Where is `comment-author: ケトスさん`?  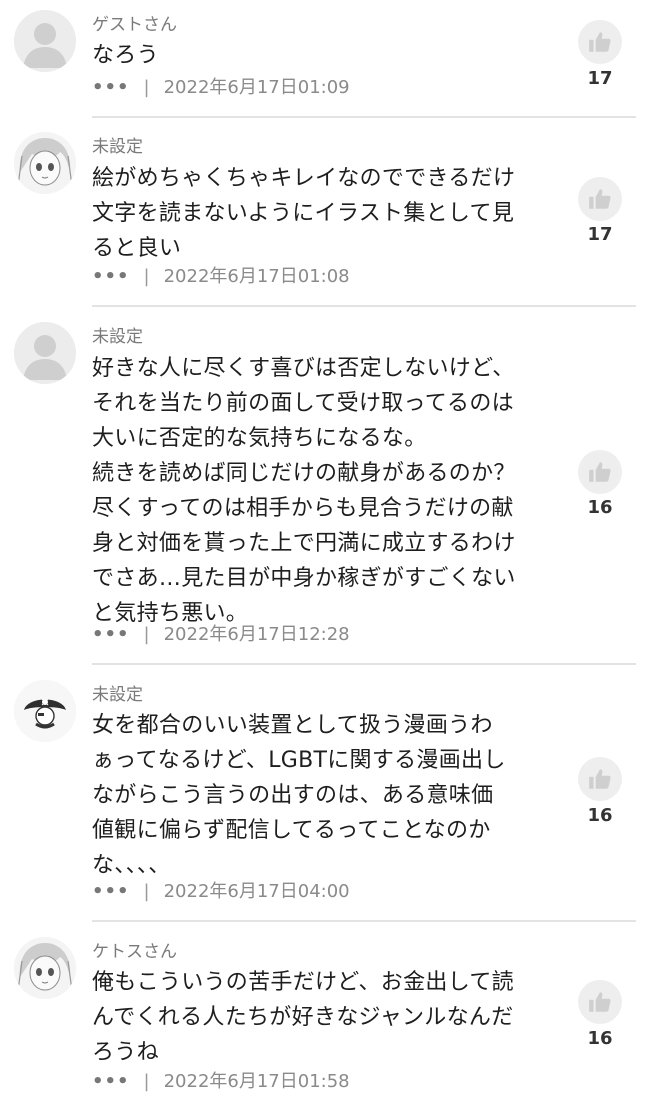 comment-author: ケトスさん is located at coordinates (134, 952).